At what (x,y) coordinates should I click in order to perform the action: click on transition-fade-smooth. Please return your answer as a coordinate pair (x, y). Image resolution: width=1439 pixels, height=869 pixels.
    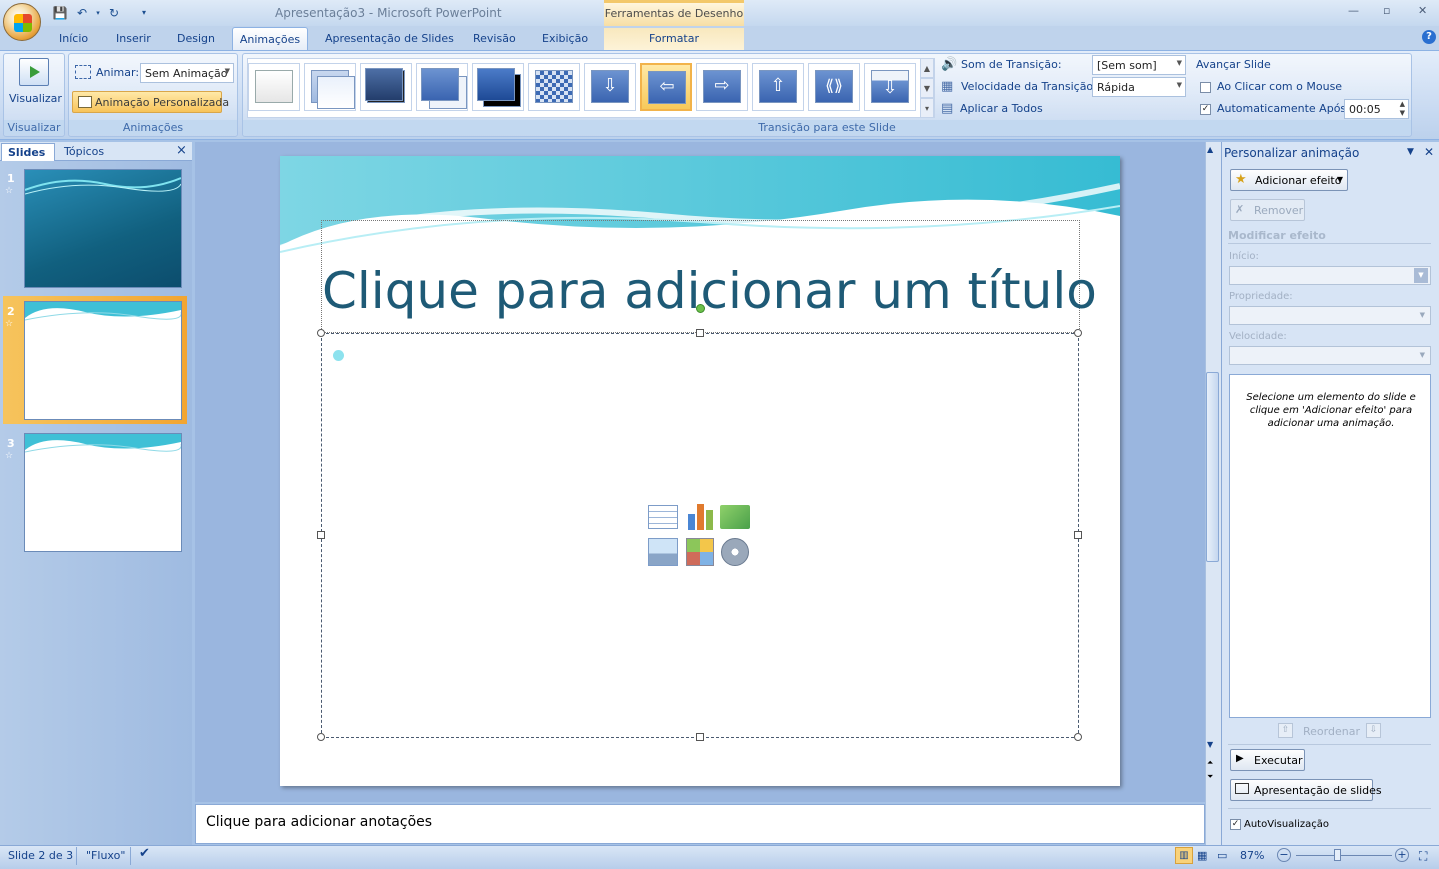
    Looking at the image, I should click on (330, 87).